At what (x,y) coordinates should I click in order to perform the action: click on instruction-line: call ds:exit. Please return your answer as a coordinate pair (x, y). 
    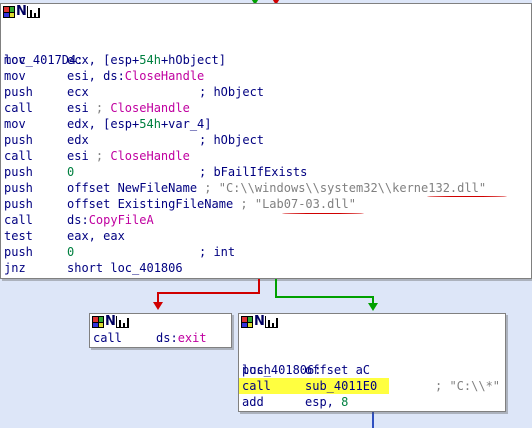
    Looking at the image, I should click on (160, 338).